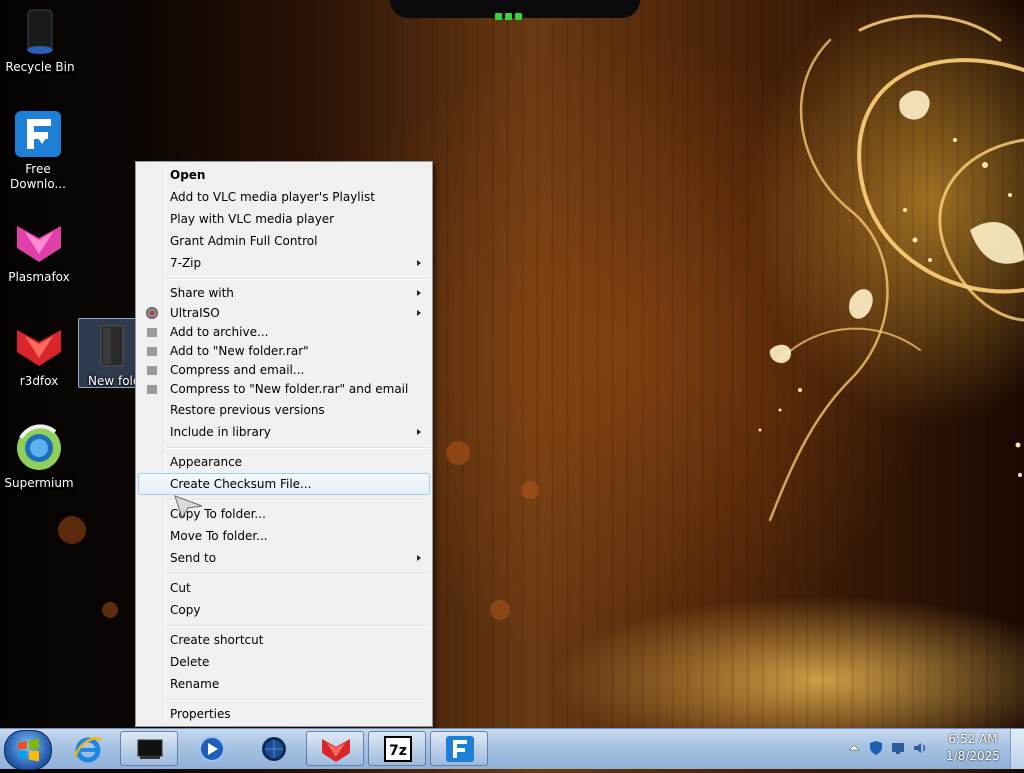  I want to click on menu-item-compress-to-rar-and-email: Compress to "New folder.rar" and email, so click(284, 389).